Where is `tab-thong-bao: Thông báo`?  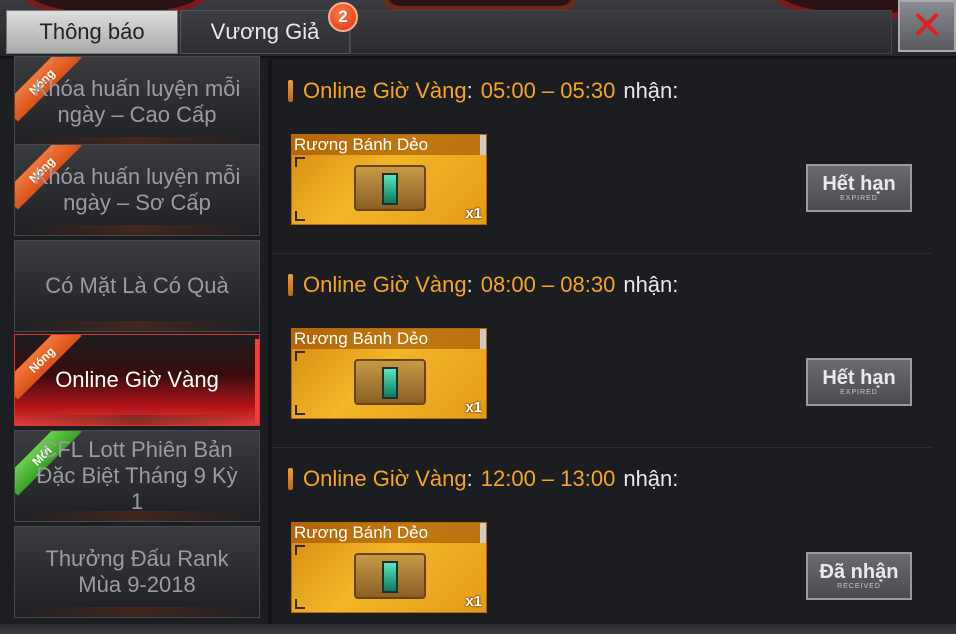 tab-thong-bao: Thông báo is located at coordinates (92, 32).